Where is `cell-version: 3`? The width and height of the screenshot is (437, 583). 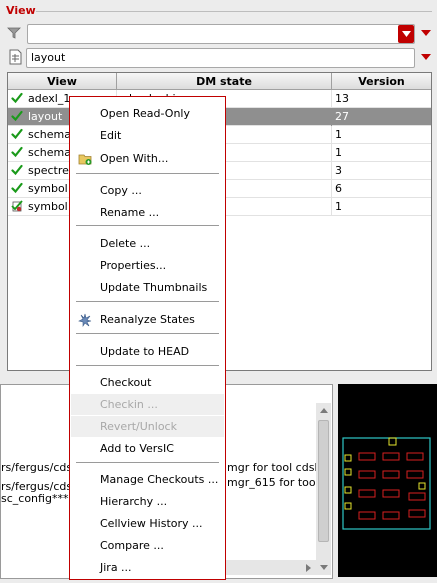
cell-version: 3 is located at coordinates (338, 170).